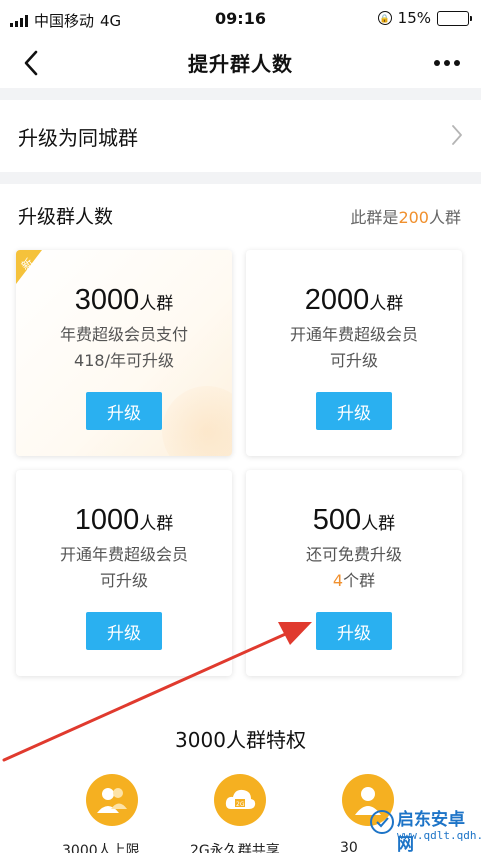  Describe the element at coordinates (235, 848) in the screenshot. I see `privilege-label: 2G永久群共享` at that location.